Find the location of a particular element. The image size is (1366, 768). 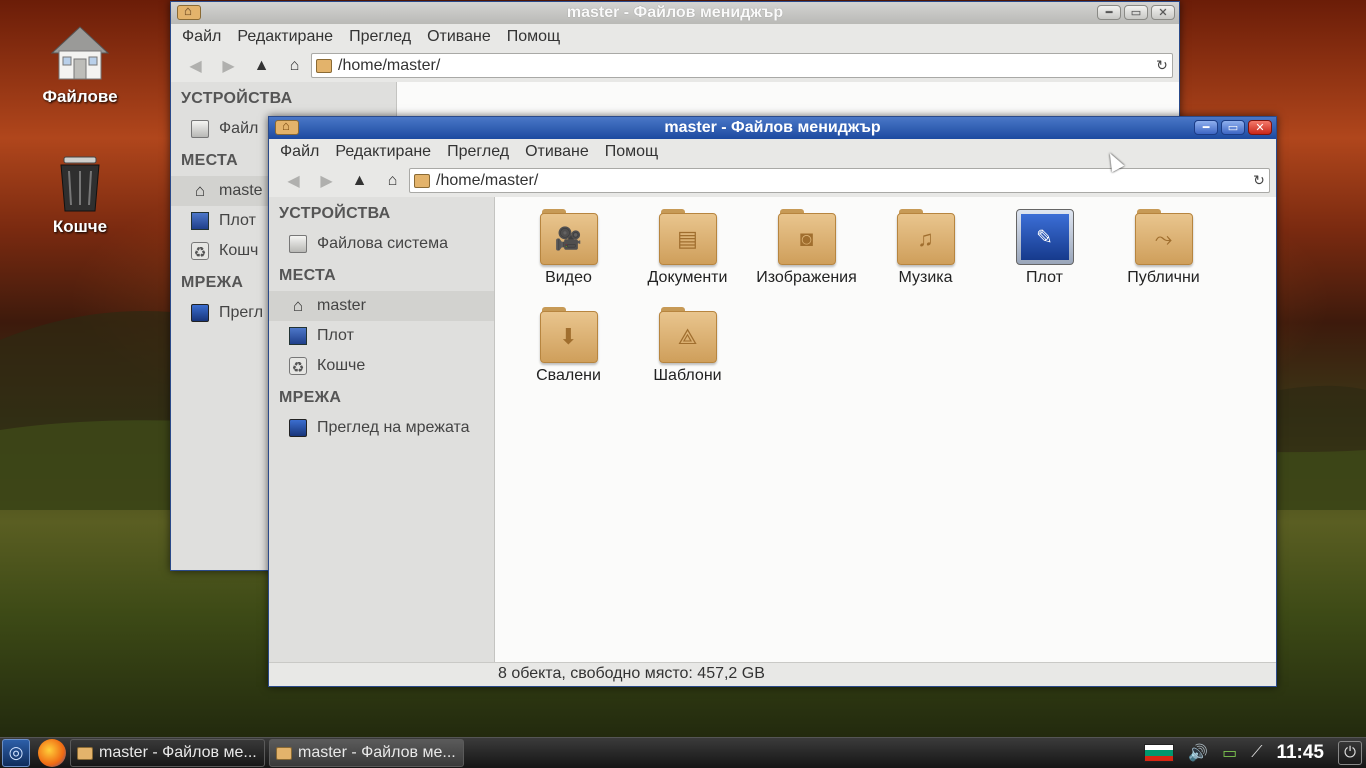

desktop-icon-files: Файлове is located at coordinates (80, 66).